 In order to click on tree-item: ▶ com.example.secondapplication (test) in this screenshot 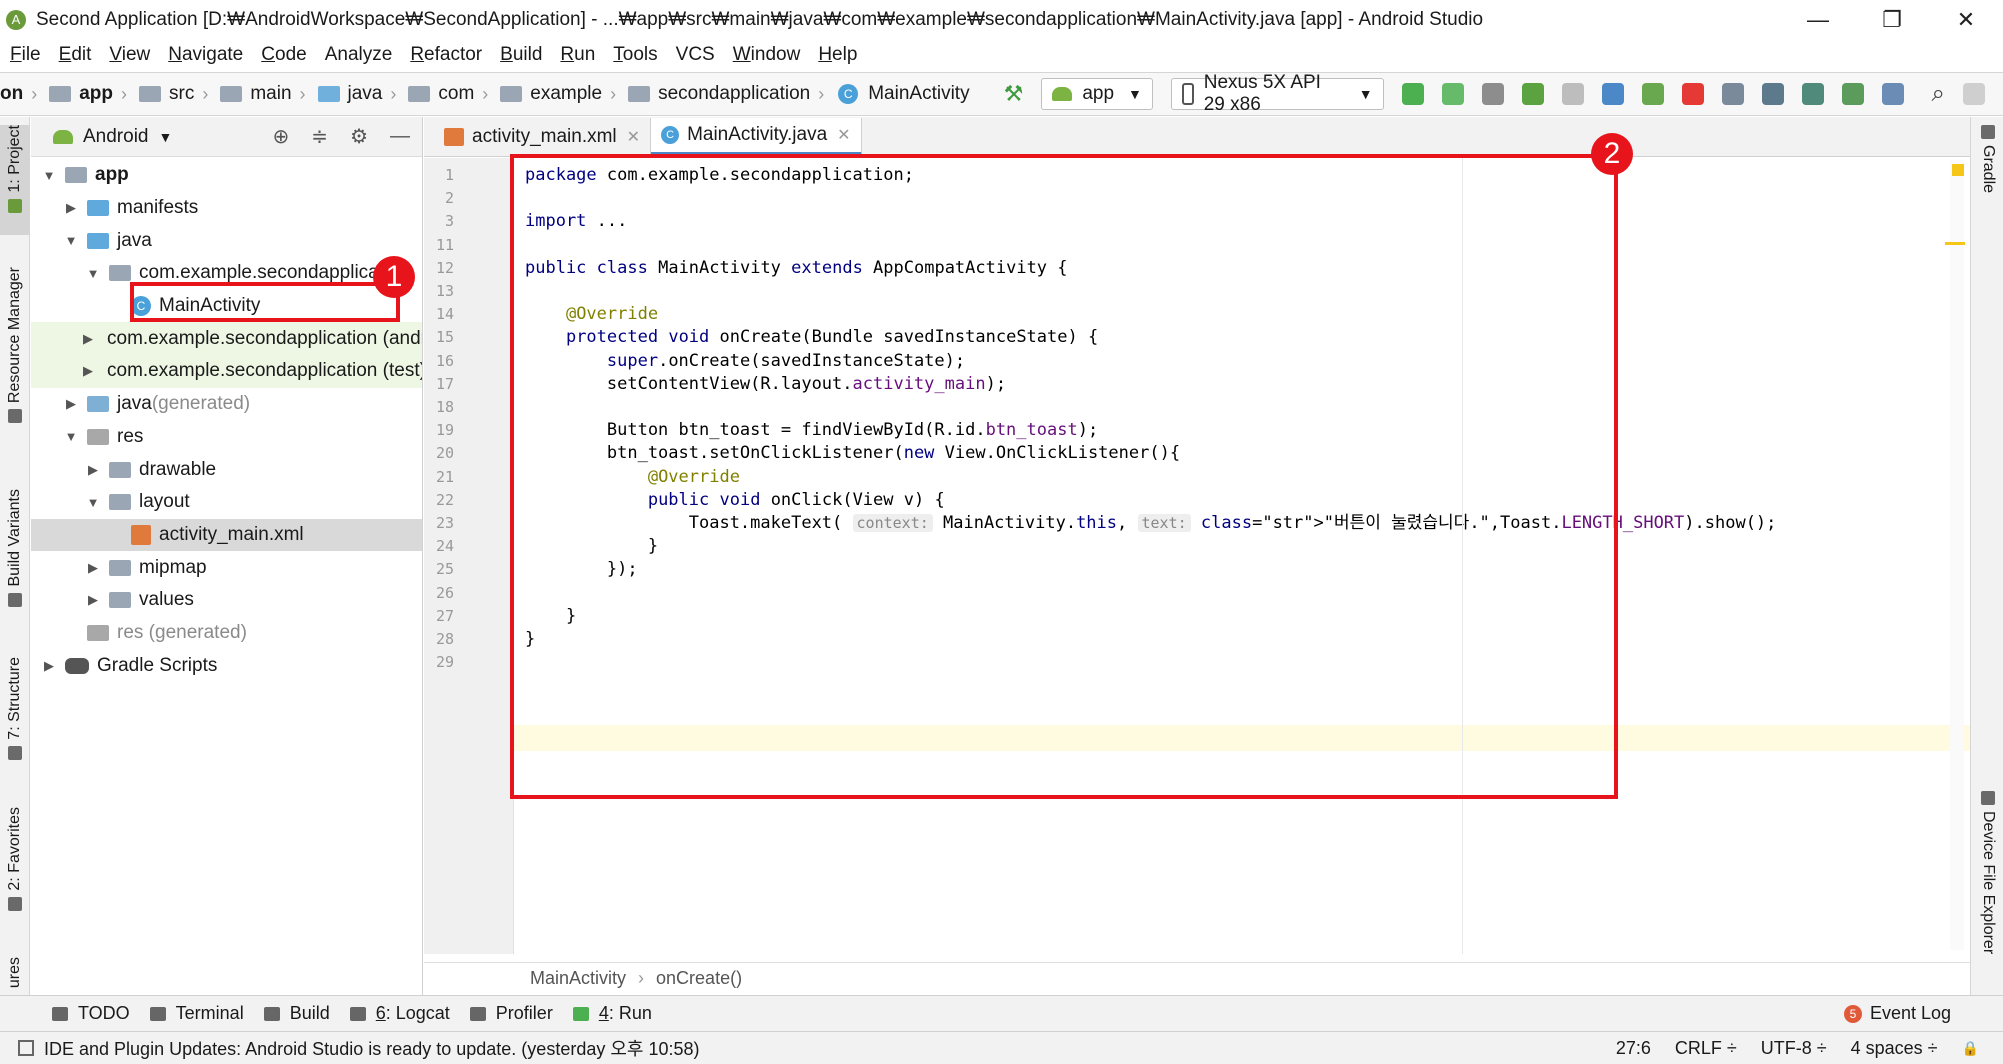, I will do `click(226, 371)`.